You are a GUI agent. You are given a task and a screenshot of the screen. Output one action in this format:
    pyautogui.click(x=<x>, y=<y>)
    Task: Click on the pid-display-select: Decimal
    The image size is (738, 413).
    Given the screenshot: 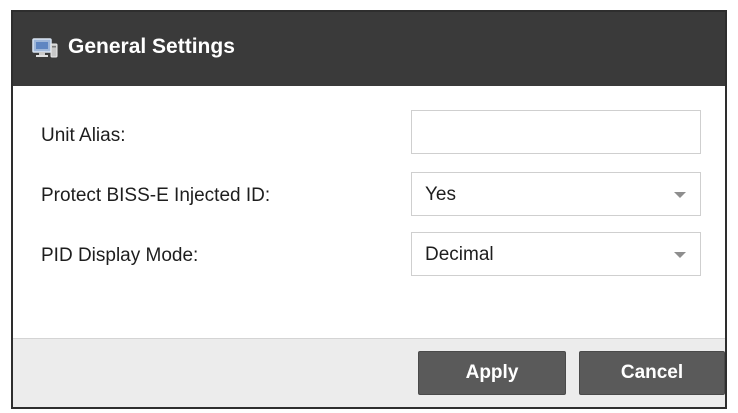 What is the action you would take?
    pyautogui.click(x=556, y=254)
    